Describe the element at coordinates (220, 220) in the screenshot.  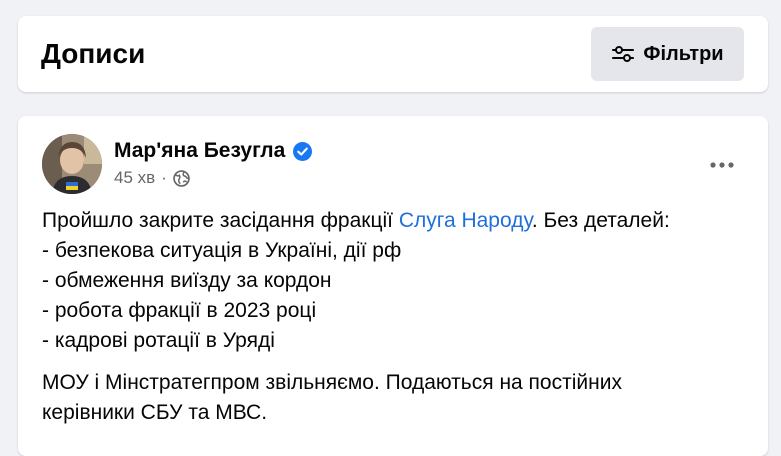
I see `post-intro-text: Пройшло закрите засідання фракції` at that location.